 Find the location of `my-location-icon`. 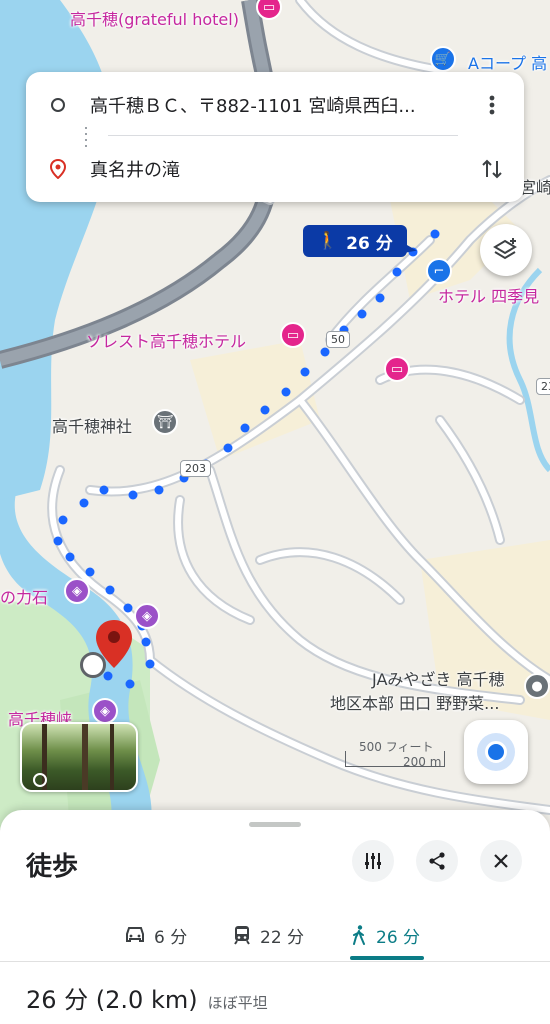

my-location-icon is located at coordinates (496, 752).